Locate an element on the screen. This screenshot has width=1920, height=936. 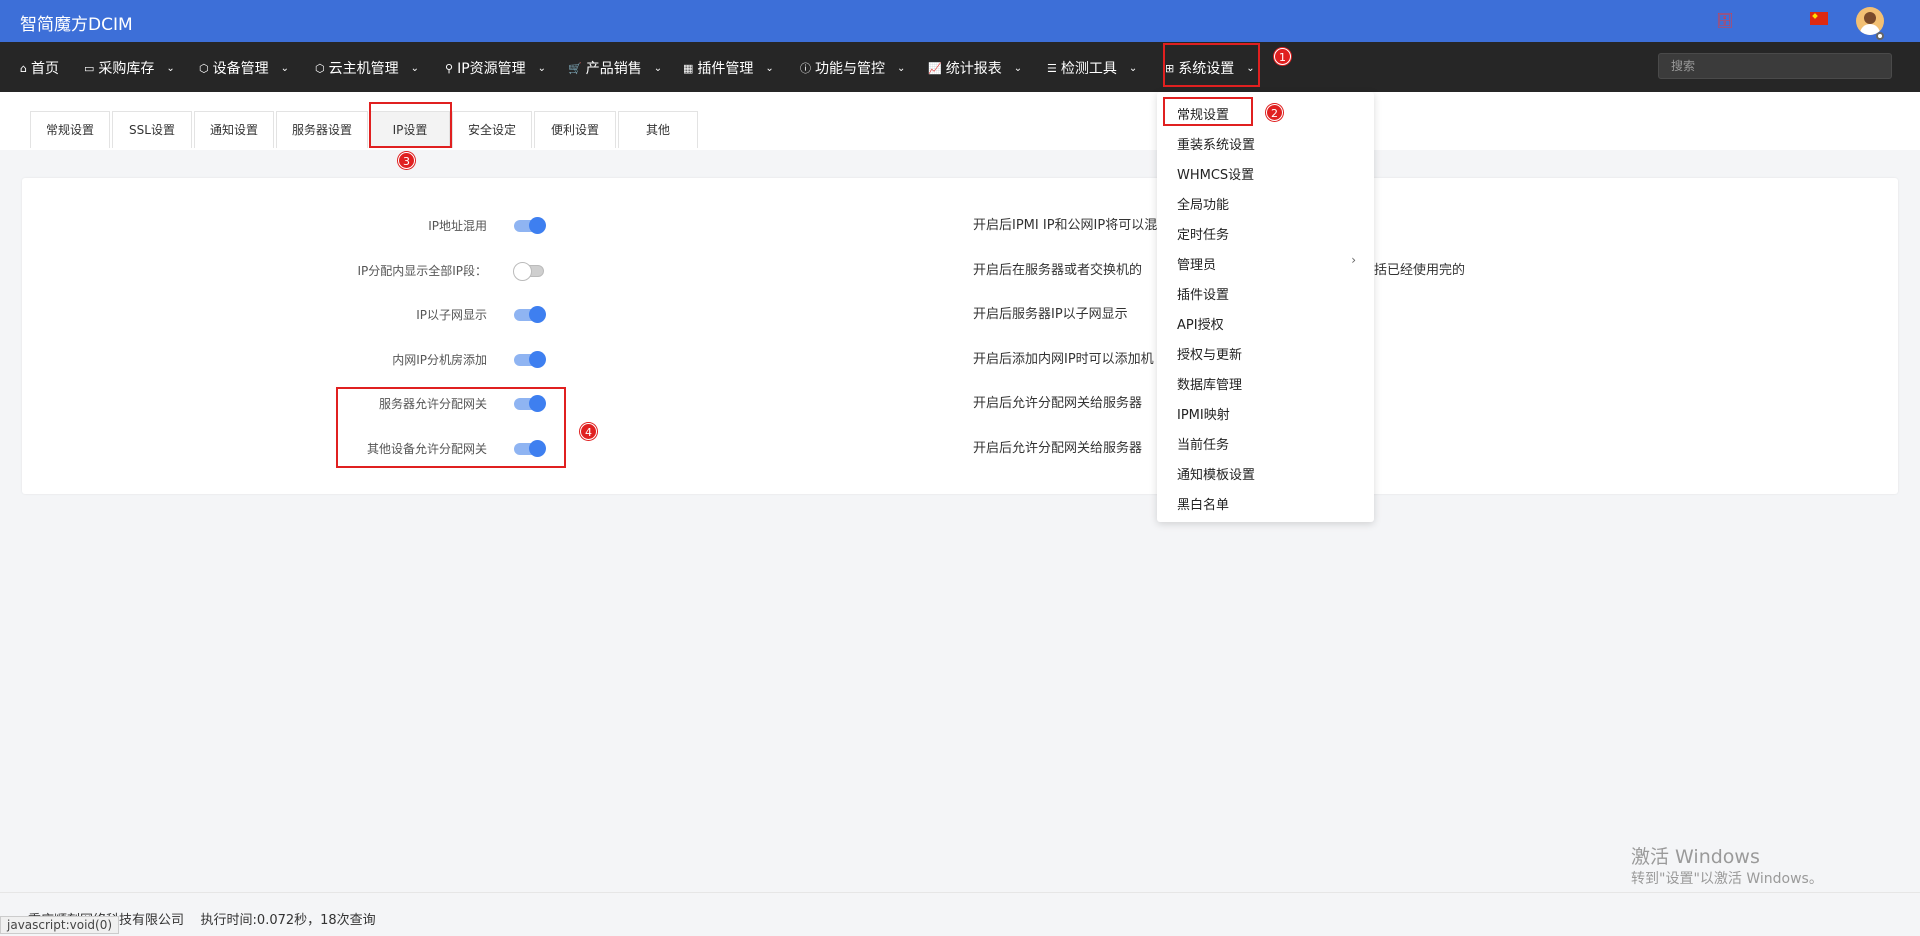
nav-item-device: ⬡ 设备管理 ⌄ is located at coordinates (244, 68).